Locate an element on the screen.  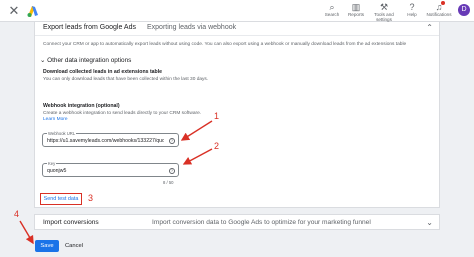
annotation-number-4: 4 is located at coordinates (17, 214).